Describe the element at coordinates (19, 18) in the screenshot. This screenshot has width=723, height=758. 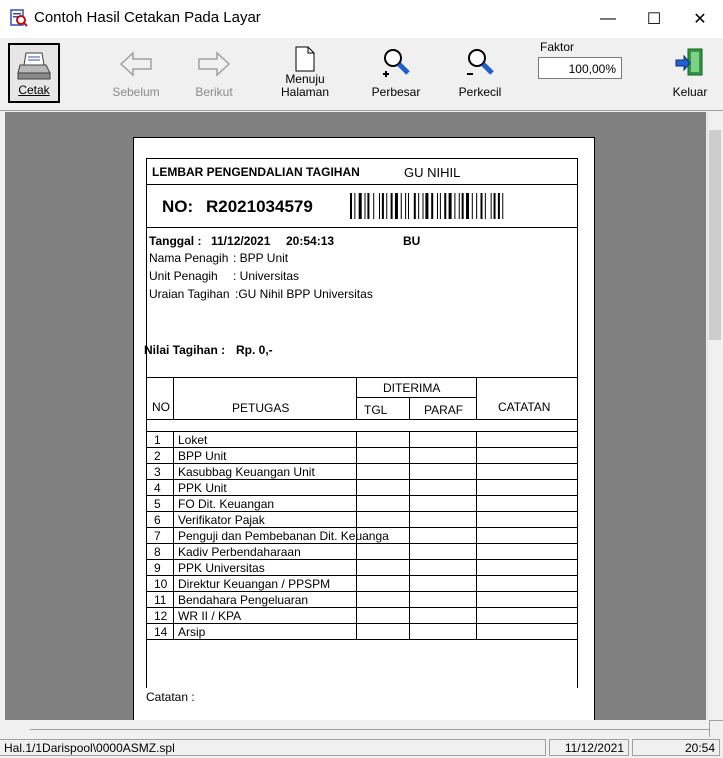
I see `print-preview-app-icon` at that location.